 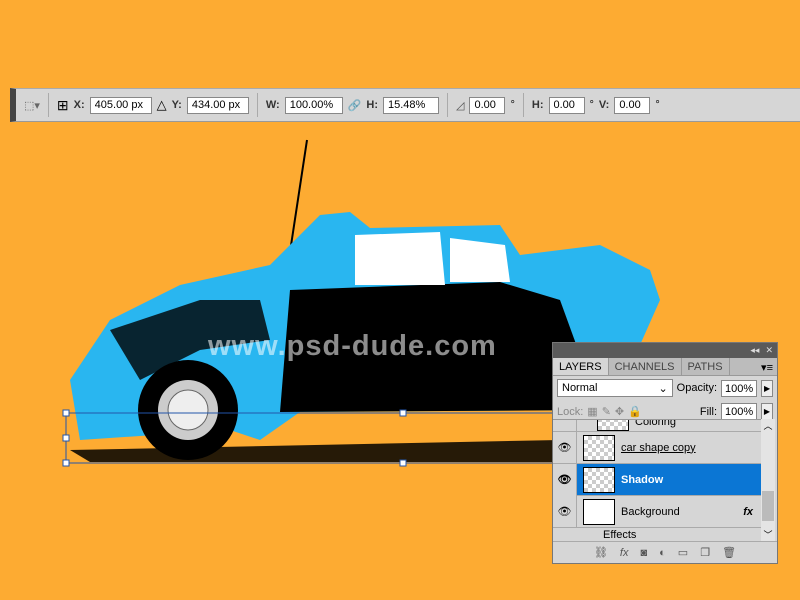 What do you see at coordinates (650, 511) in the screenshot?
I see `layer-name: Background` at bounding box center [650, 511].